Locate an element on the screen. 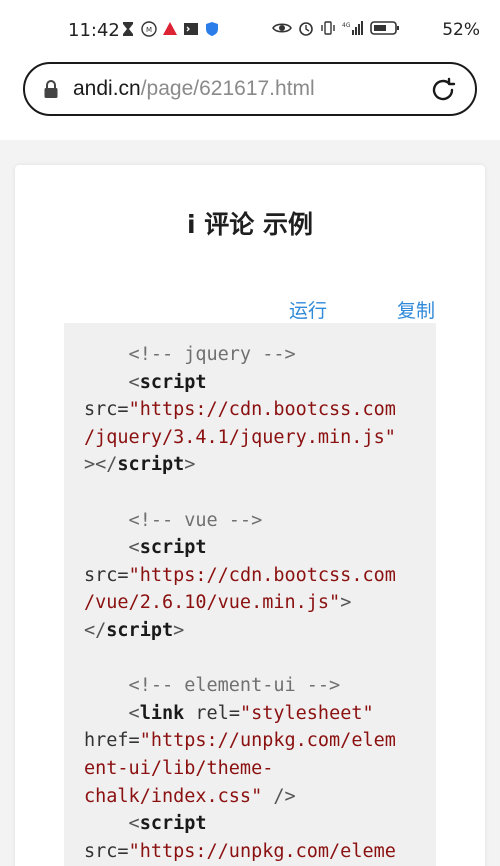  battery-icon is located at coordinates (384, 28).